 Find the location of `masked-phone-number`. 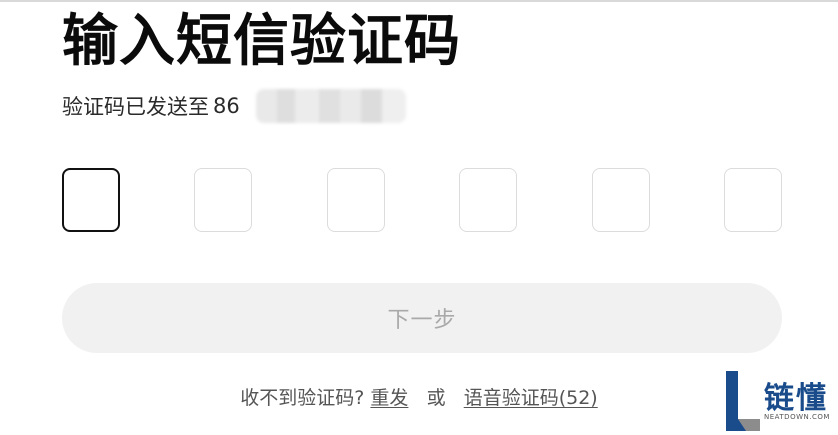

masked-phone-number is located at coordinates (330, 106).